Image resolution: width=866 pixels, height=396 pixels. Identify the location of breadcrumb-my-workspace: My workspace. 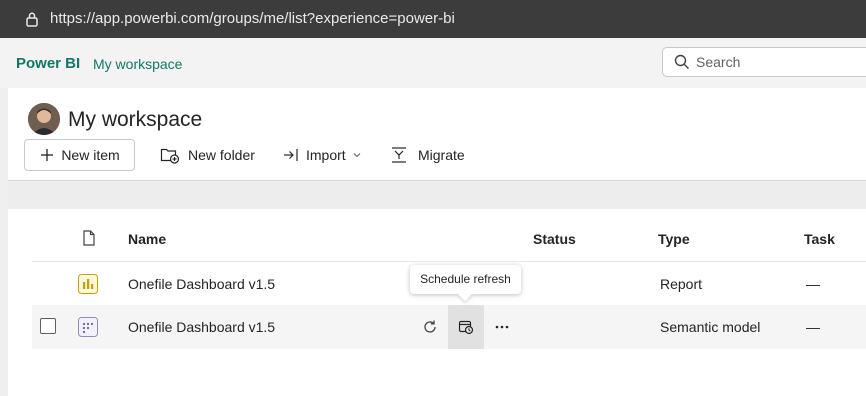
(137, 64).